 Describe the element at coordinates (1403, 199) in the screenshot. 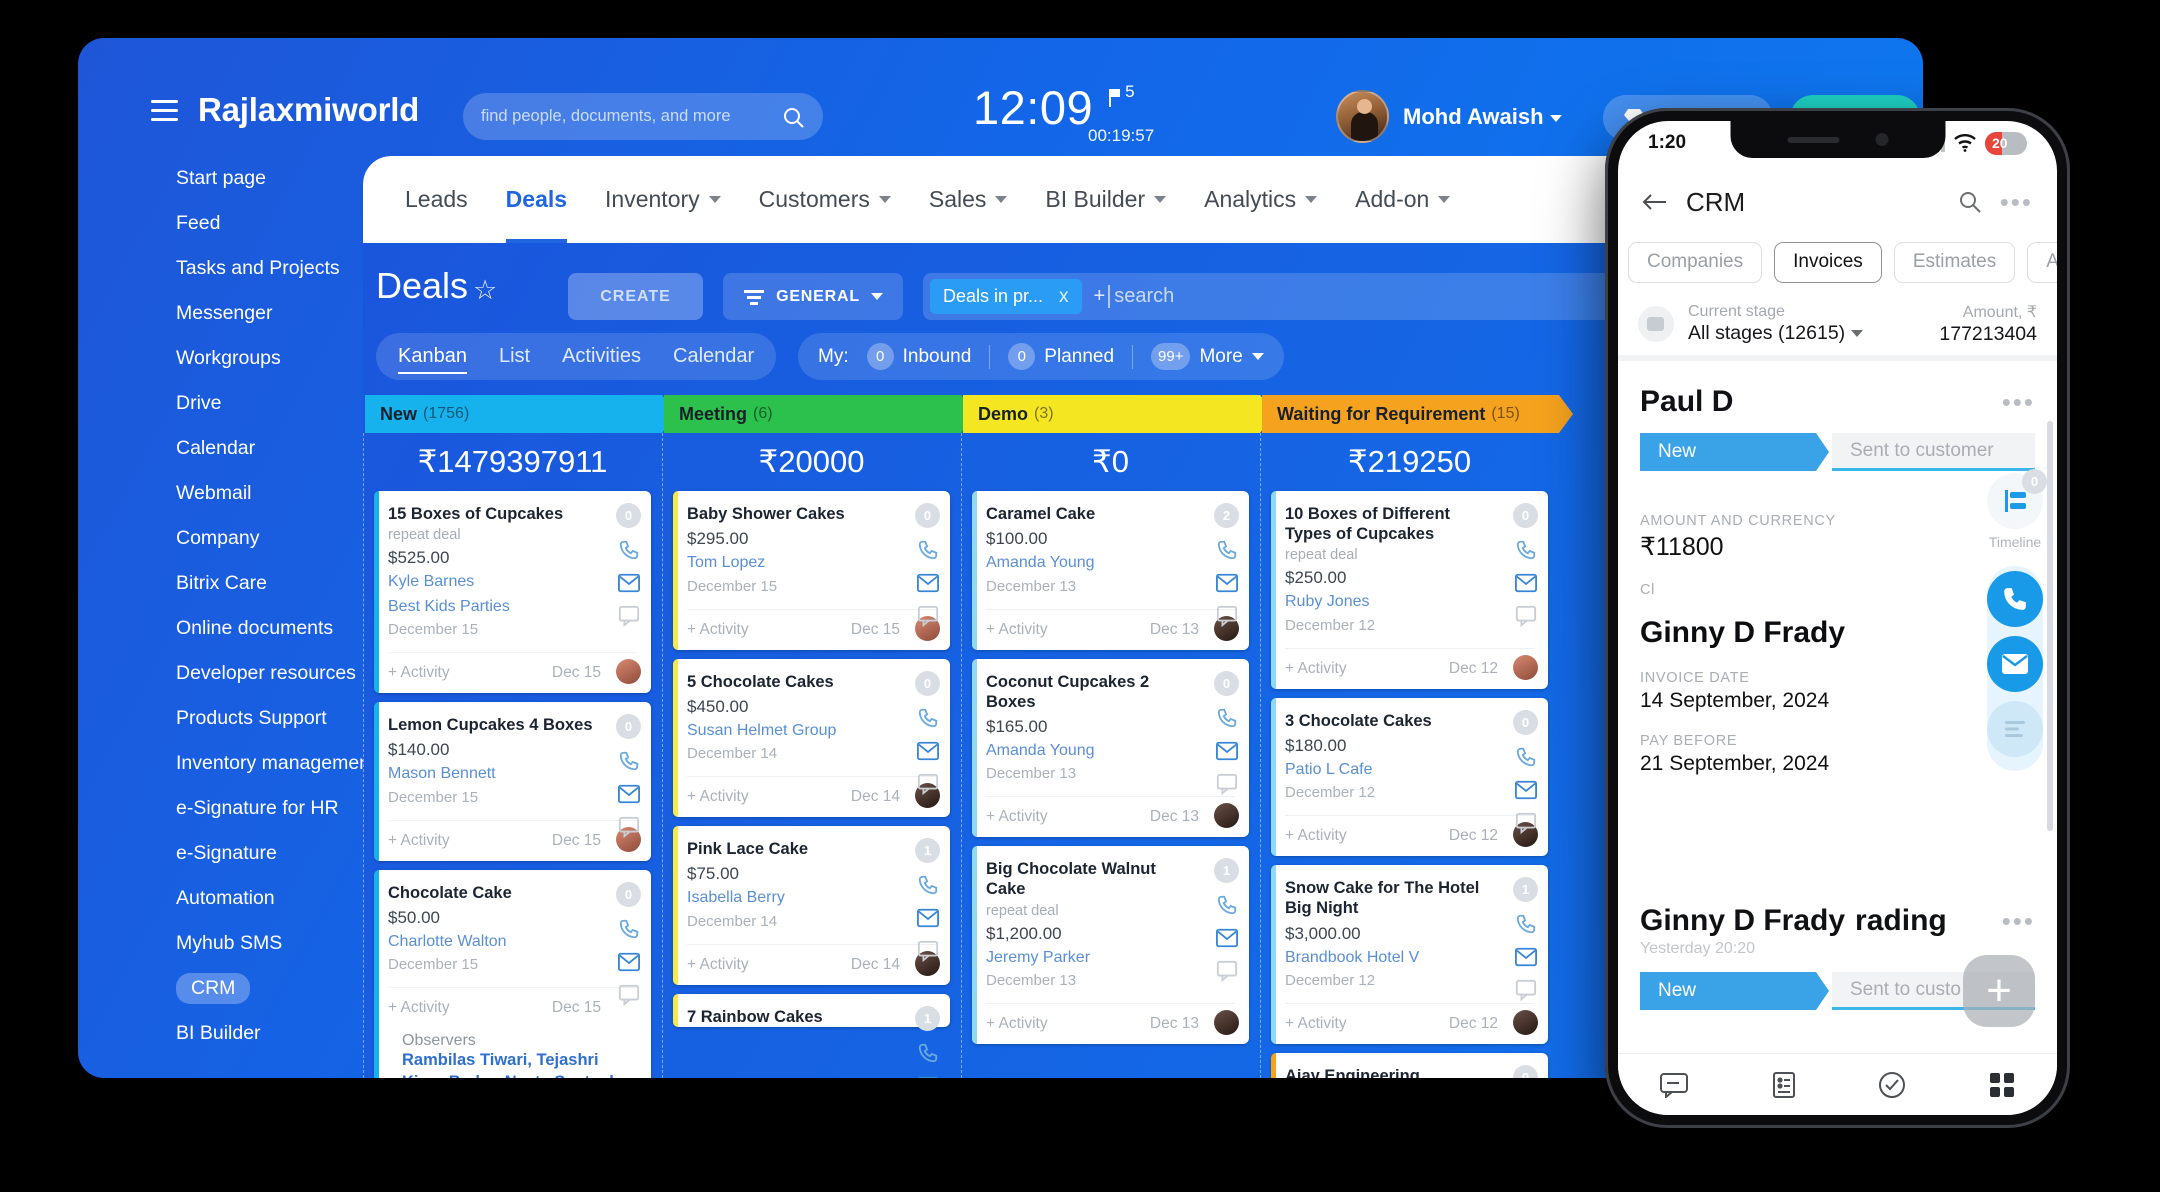

I see `tab-add-on: Add-on` at that location.